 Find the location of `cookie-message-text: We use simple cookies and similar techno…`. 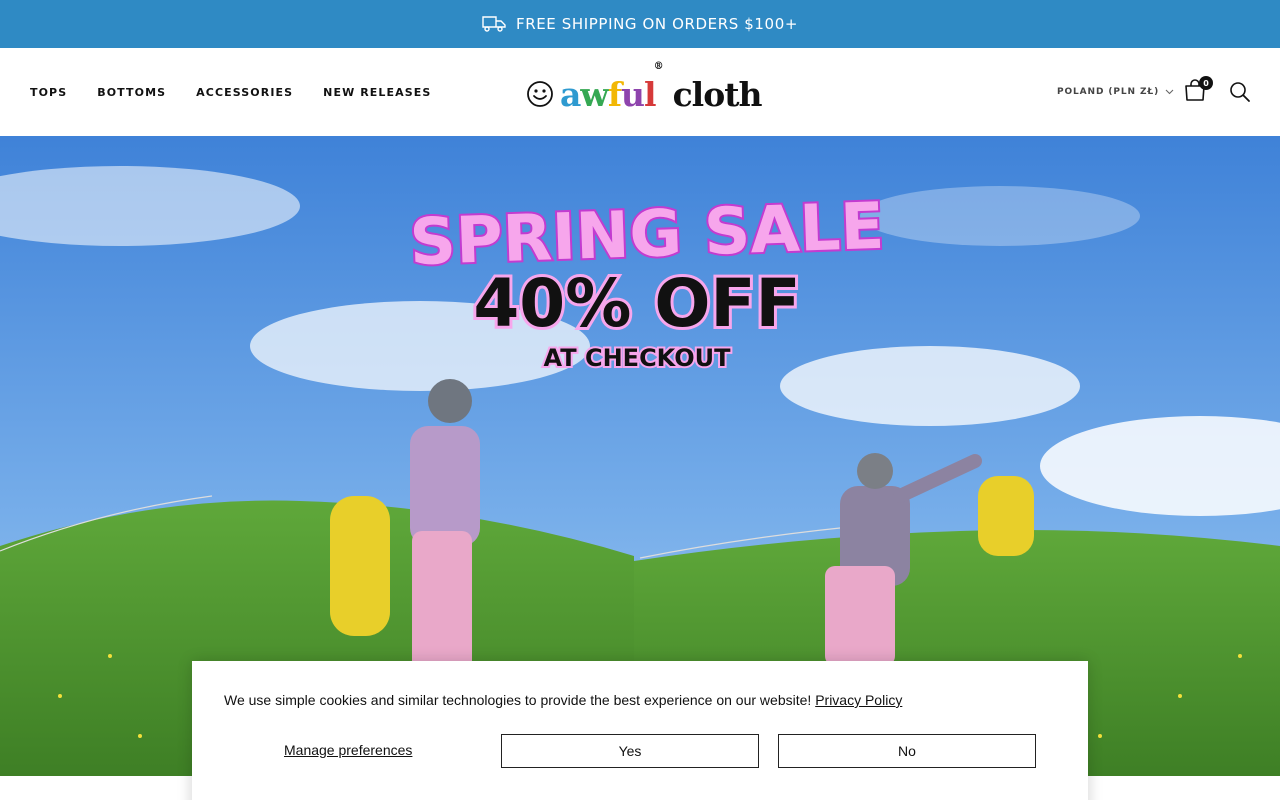

cookie-message-text: We use simple cookies and similar techno… is located at coordinates (518, 700).